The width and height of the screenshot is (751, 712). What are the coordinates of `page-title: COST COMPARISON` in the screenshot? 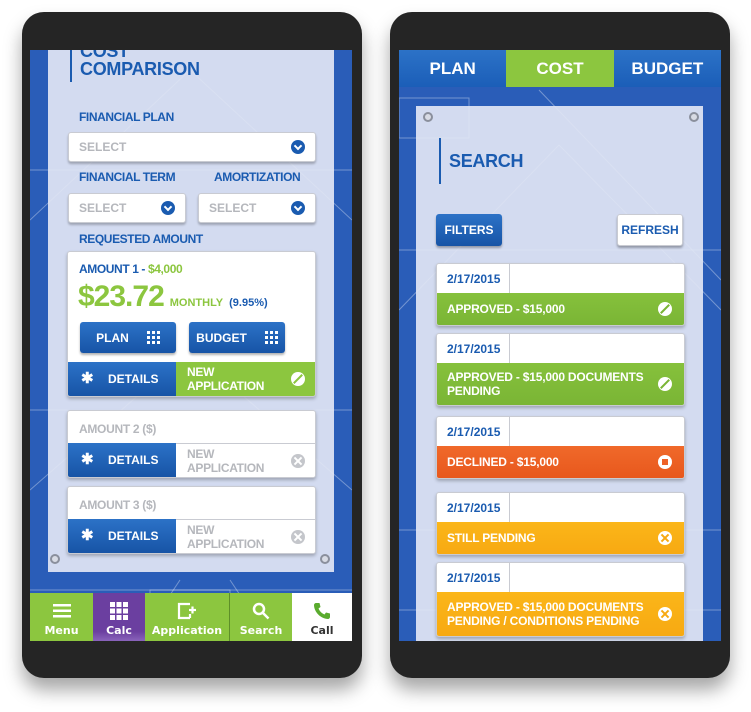 It's located at (135, 66).